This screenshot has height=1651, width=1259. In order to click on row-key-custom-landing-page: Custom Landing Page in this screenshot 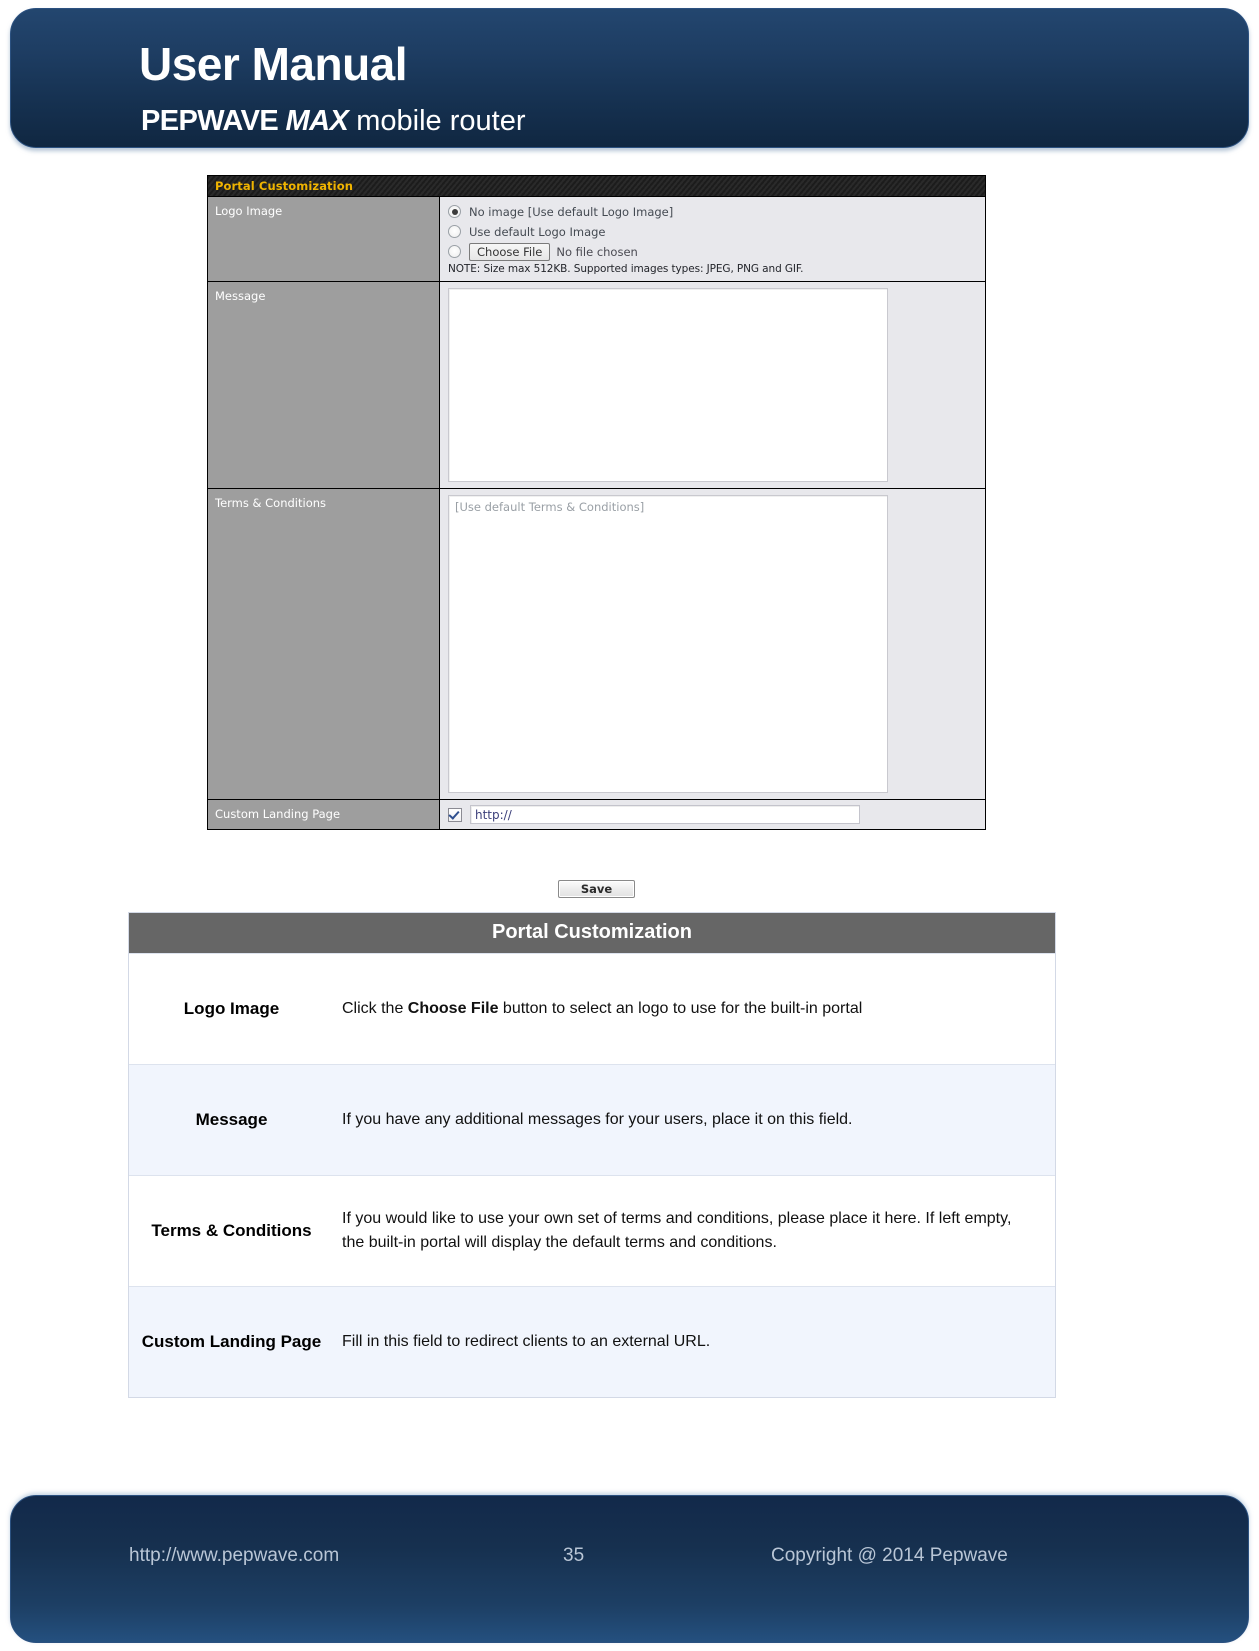, I will do `click(231, 1341)`.